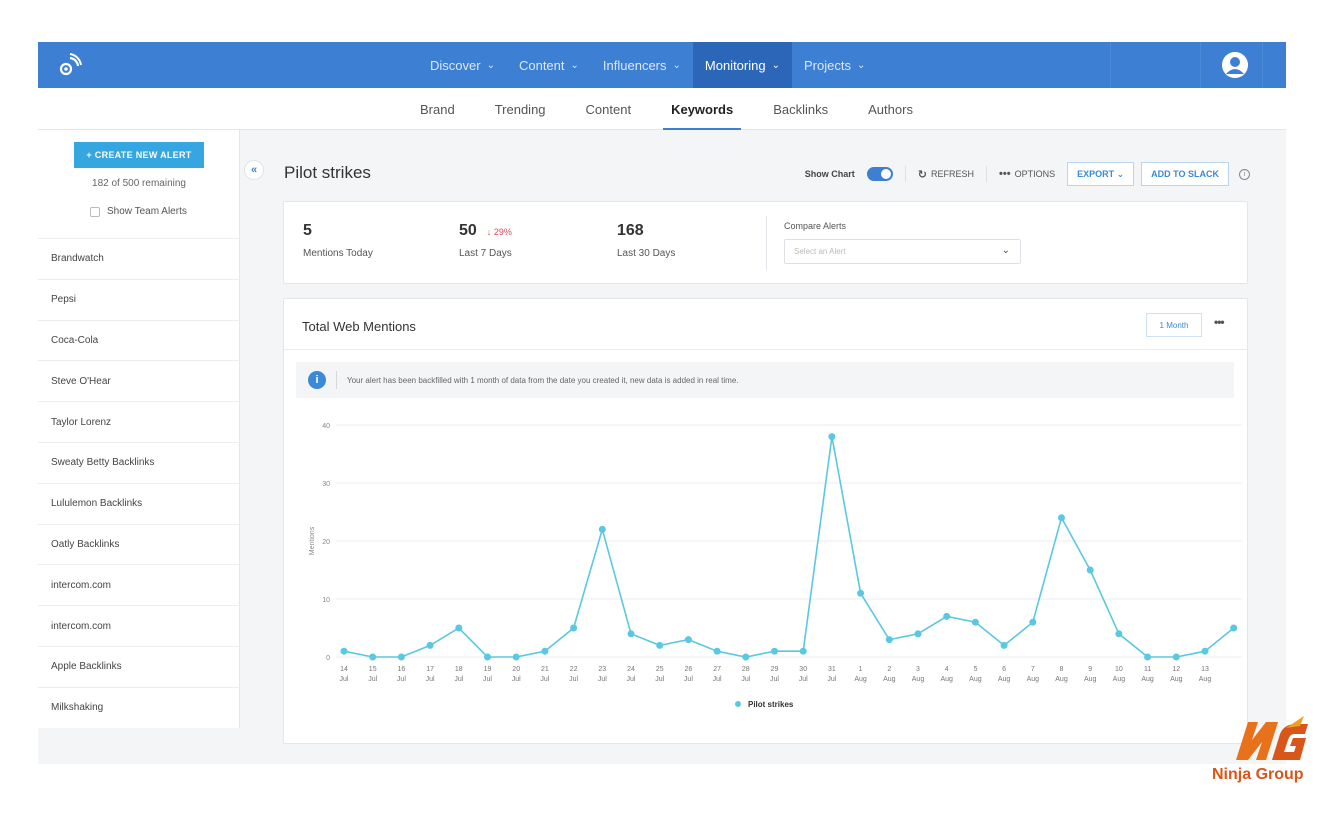  What do you see at coordinates (1027, 174) in the screenshot?
I see `options-button: ••• OPTIONS` at bounding box center [1027, 174].